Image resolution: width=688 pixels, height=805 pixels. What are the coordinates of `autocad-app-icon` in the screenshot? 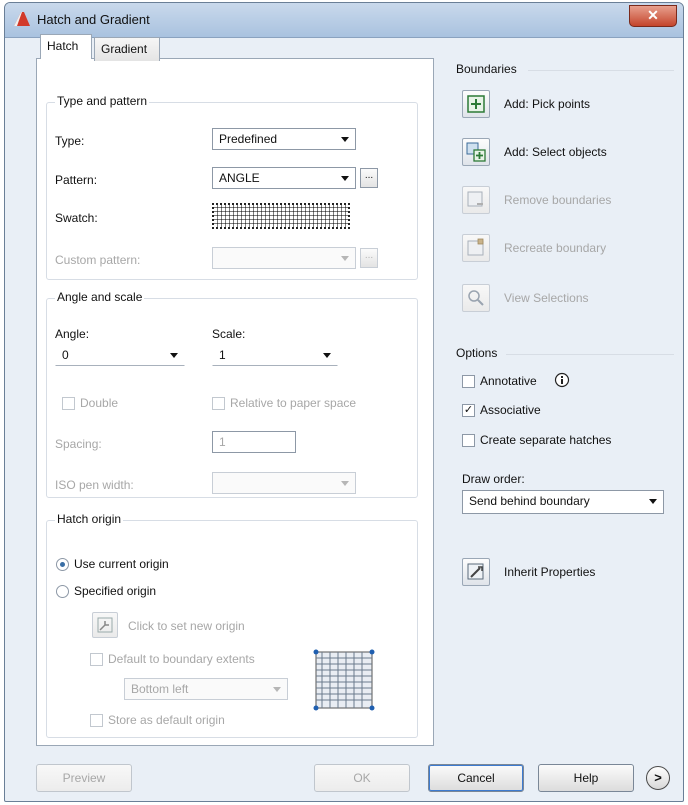 It's located at (22, 19).